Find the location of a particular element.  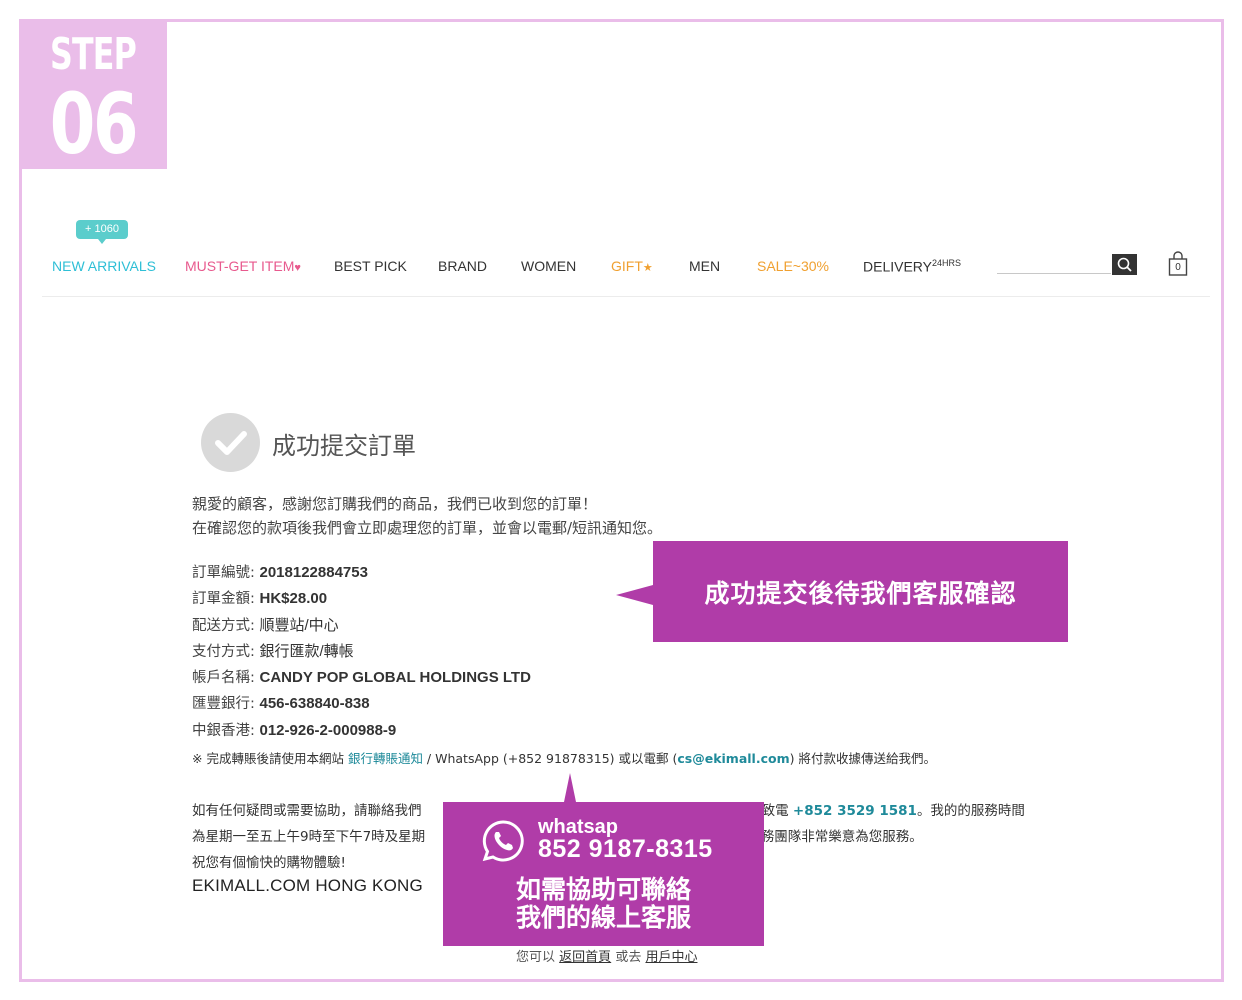

nav-gift-label: GIFT is located at coordinates (627, 266).